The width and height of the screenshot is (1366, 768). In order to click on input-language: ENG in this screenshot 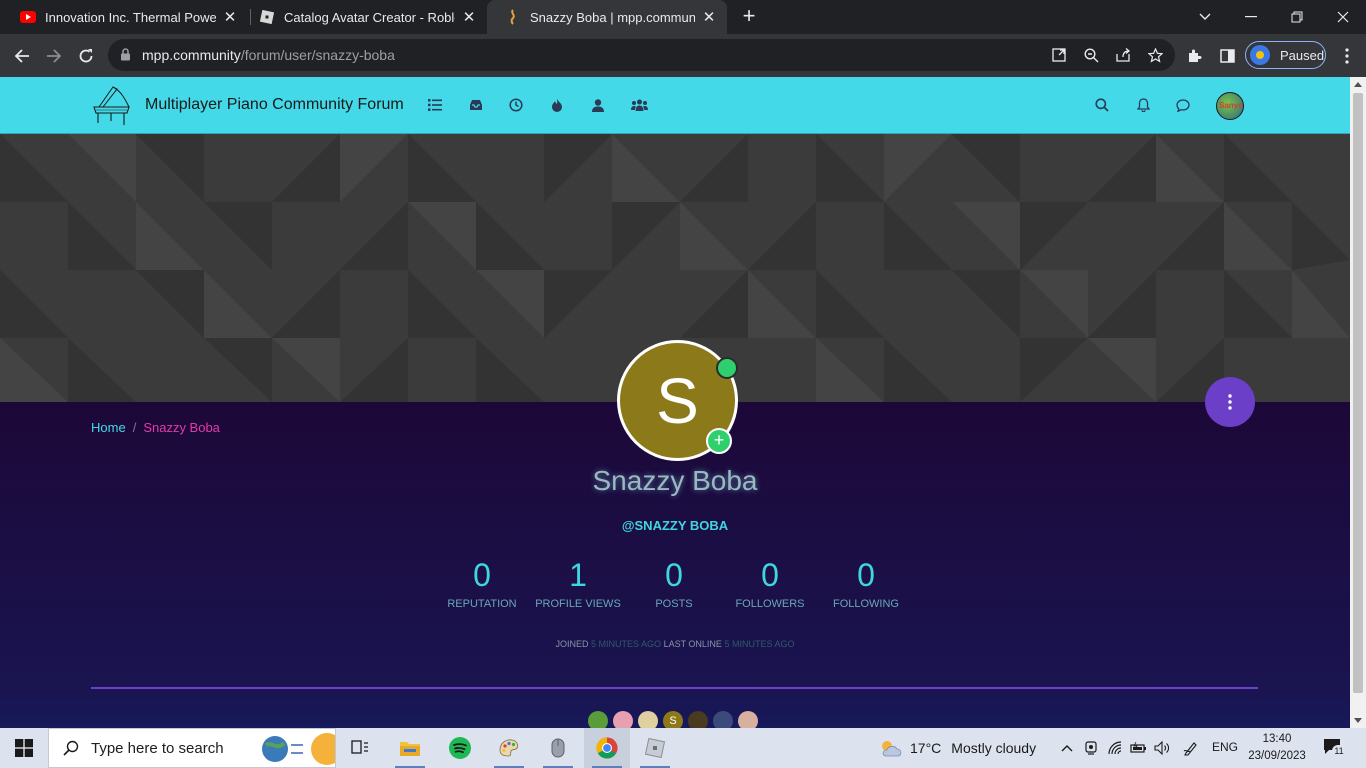, I will do `click(1225, 747)`.